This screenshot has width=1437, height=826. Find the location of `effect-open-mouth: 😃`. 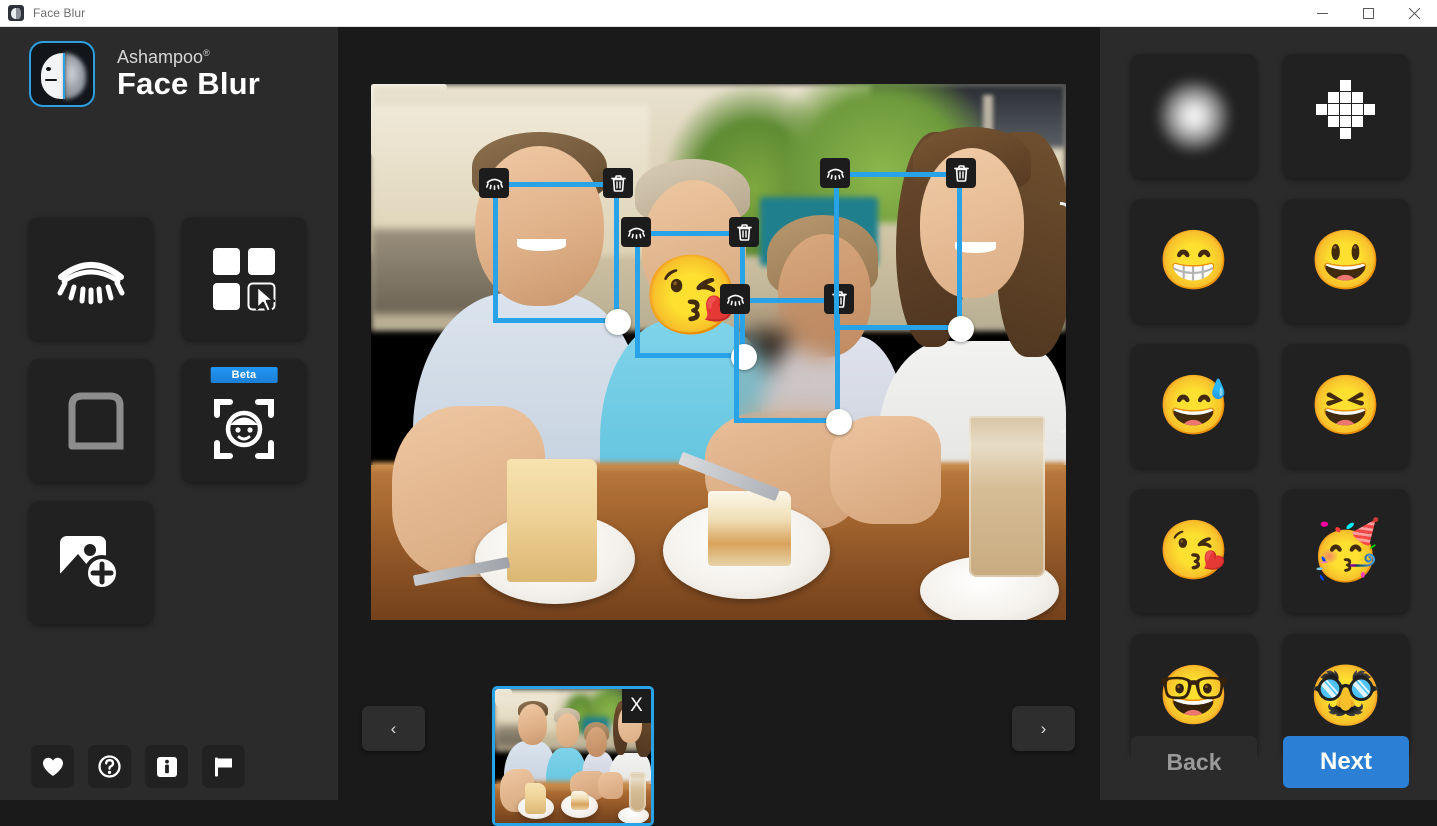

effect-open-mouth: 😃 is located at coordinates (1346, 261).